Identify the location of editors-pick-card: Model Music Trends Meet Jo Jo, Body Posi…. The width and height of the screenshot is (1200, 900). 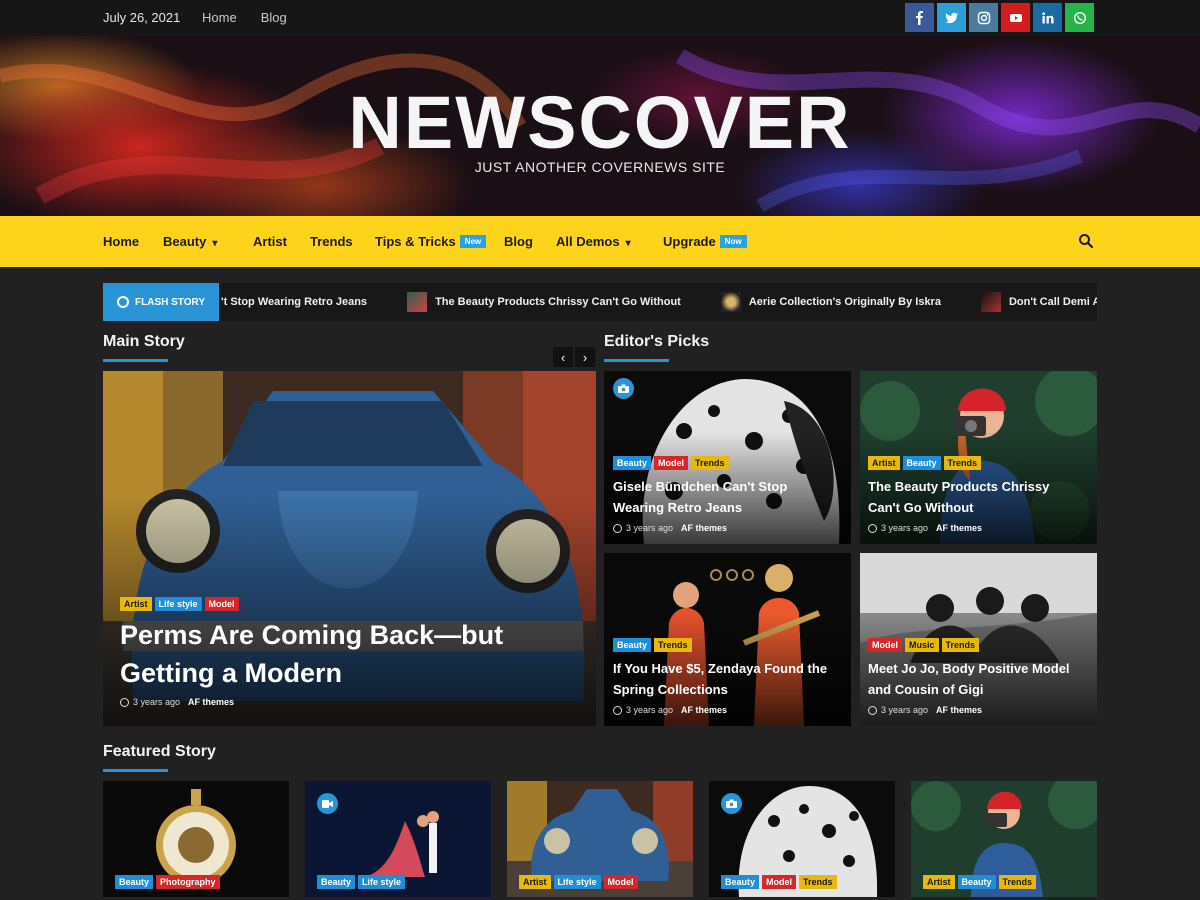
(978, 639).